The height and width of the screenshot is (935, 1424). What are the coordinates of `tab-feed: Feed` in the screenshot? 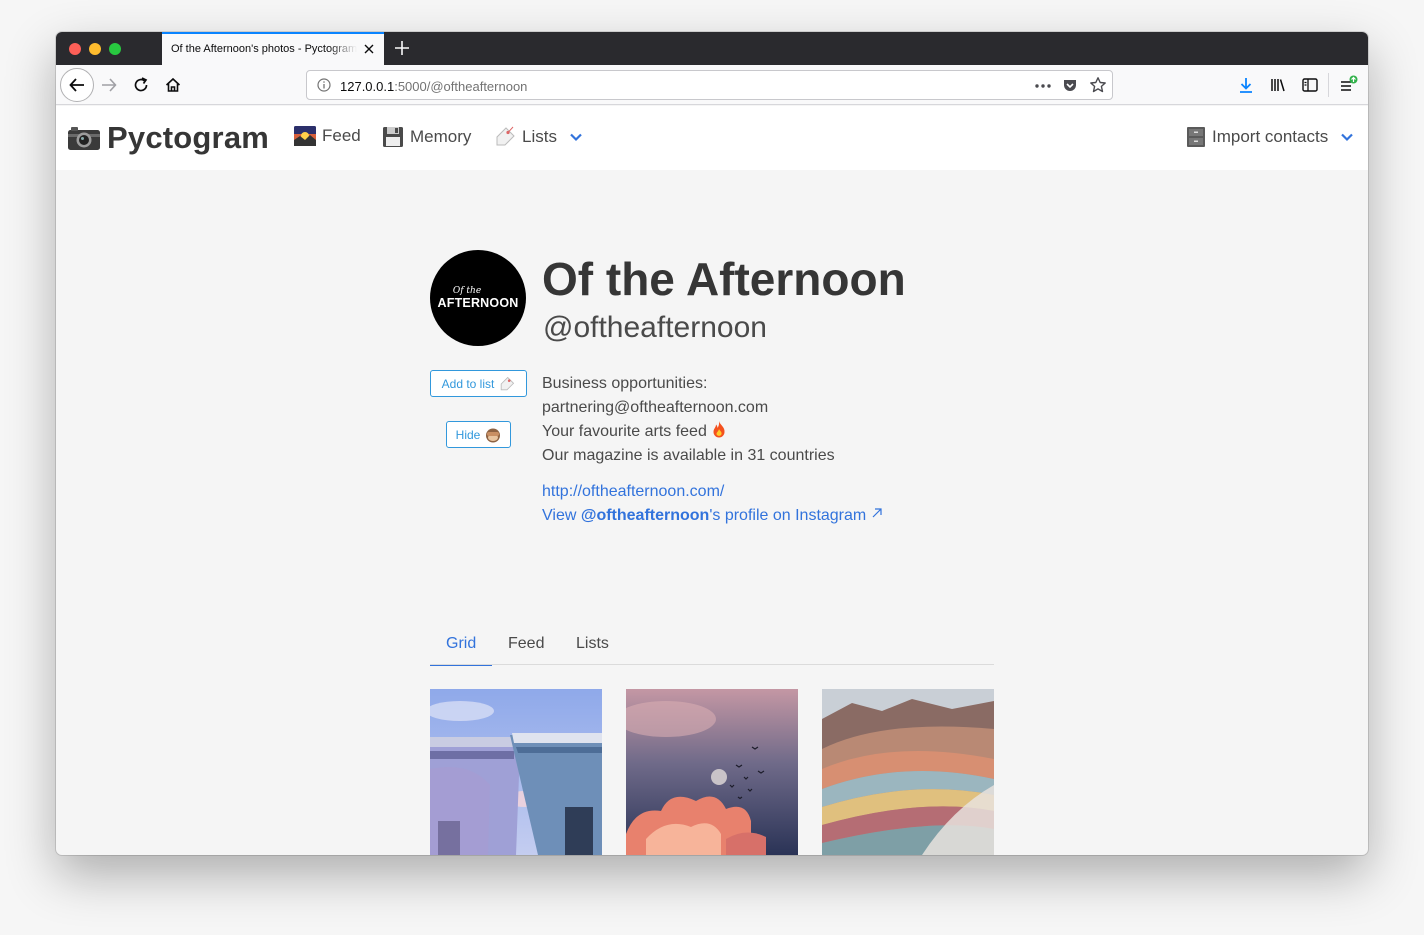 It's located at (526, 646).